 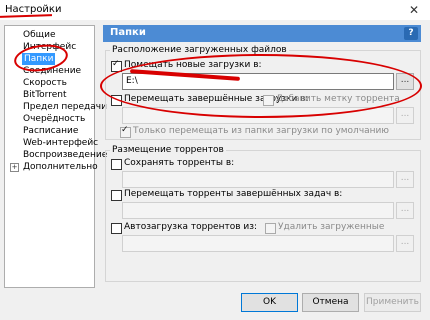 I want to click on autoload-torrents-label: Автозагрузка торрентов из:, so click(x=191, y=227).